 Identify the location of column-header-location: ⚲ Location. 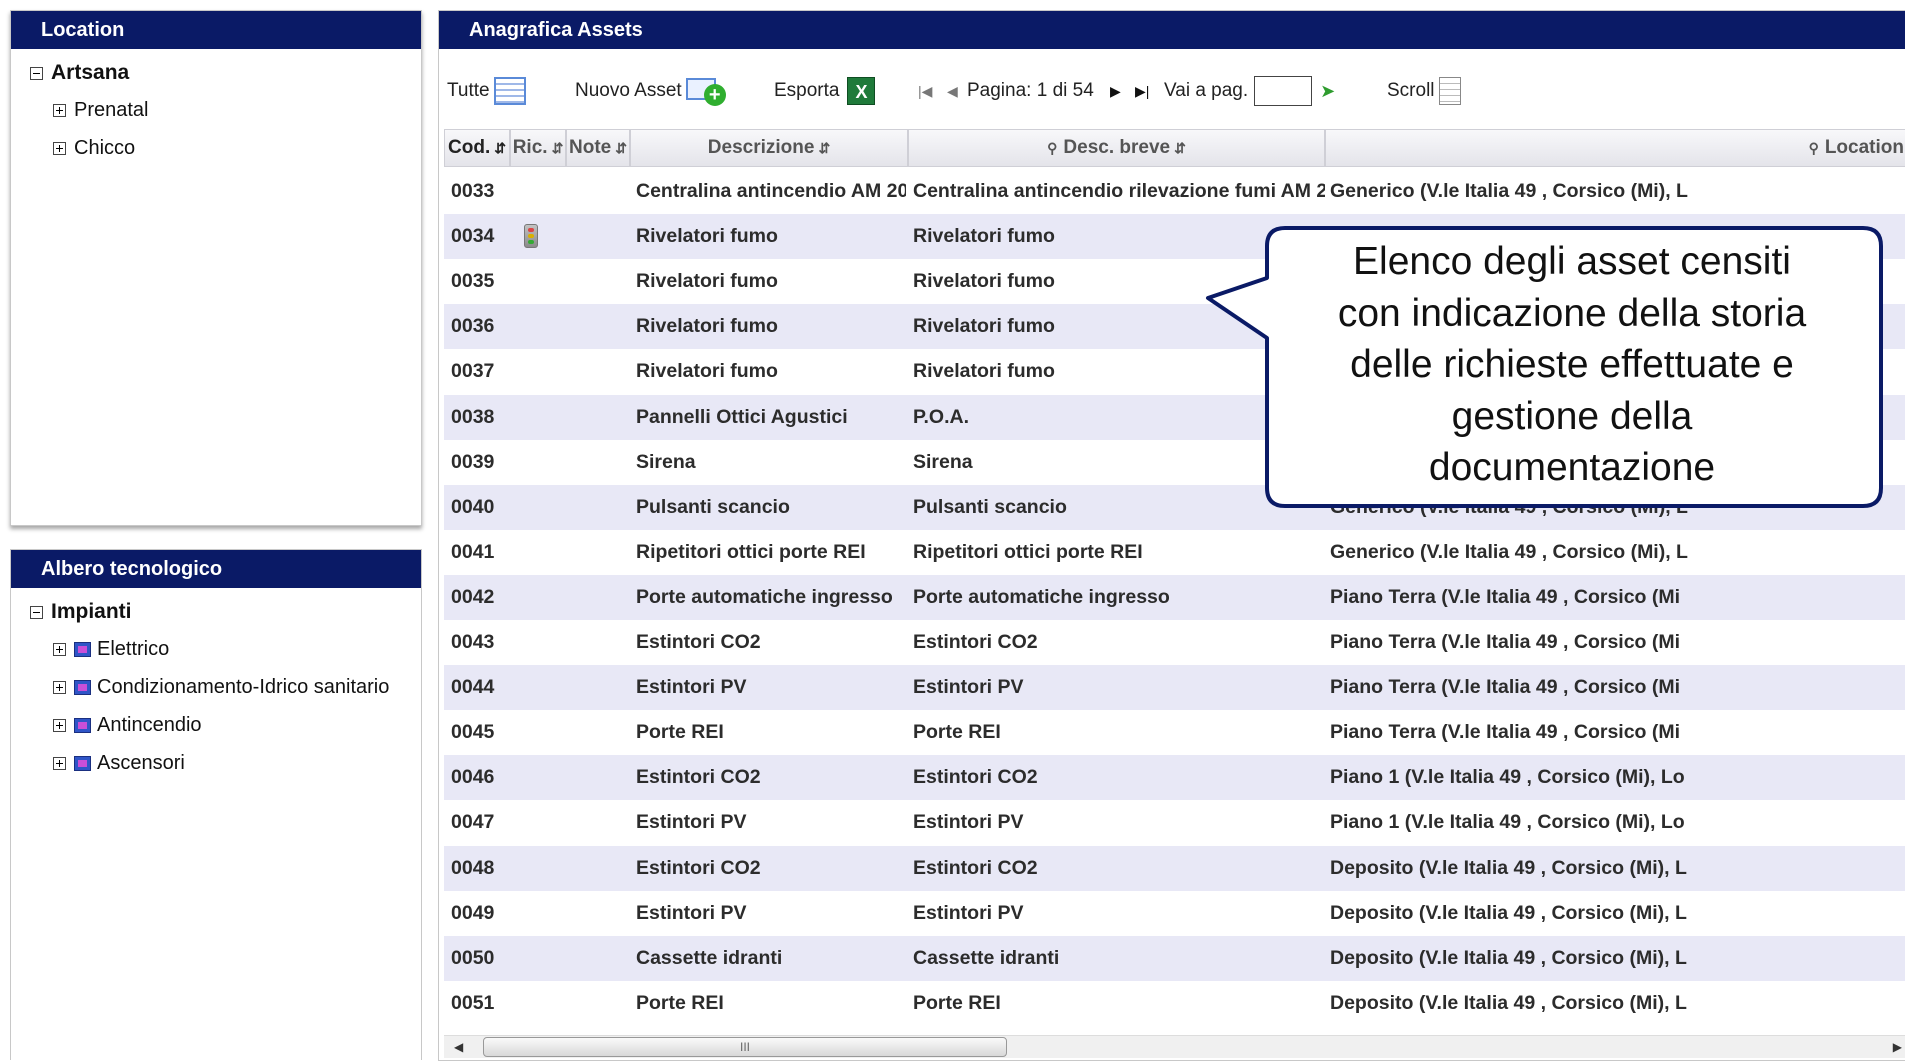
(1615, 148).